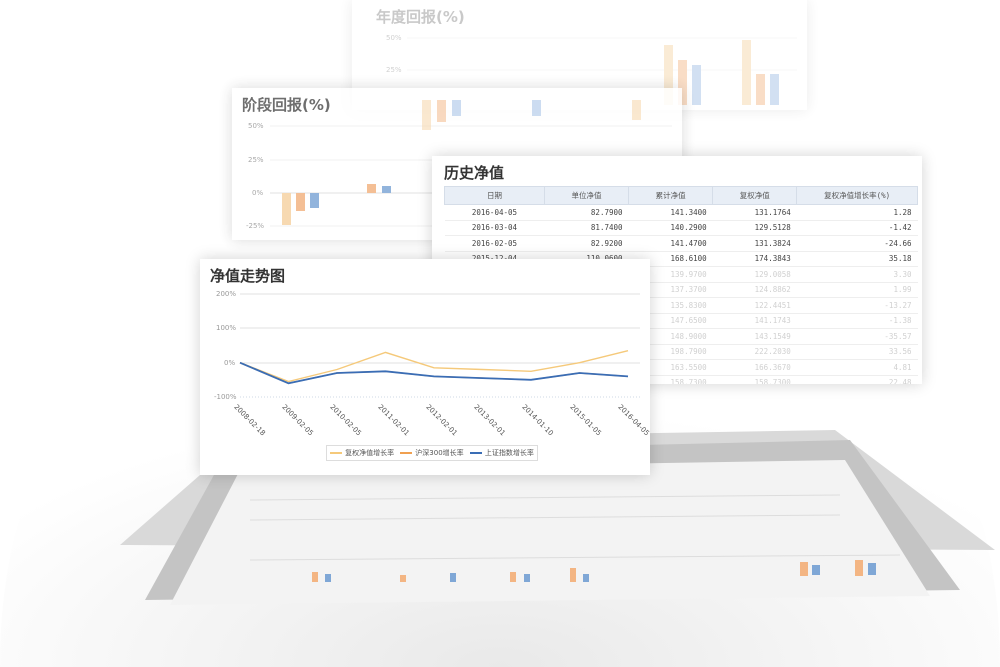 The image size is (1000, 667). Describe the element at coordinates (857, 290) in the screenshot. I see `table-cell: 1.99` at that location.